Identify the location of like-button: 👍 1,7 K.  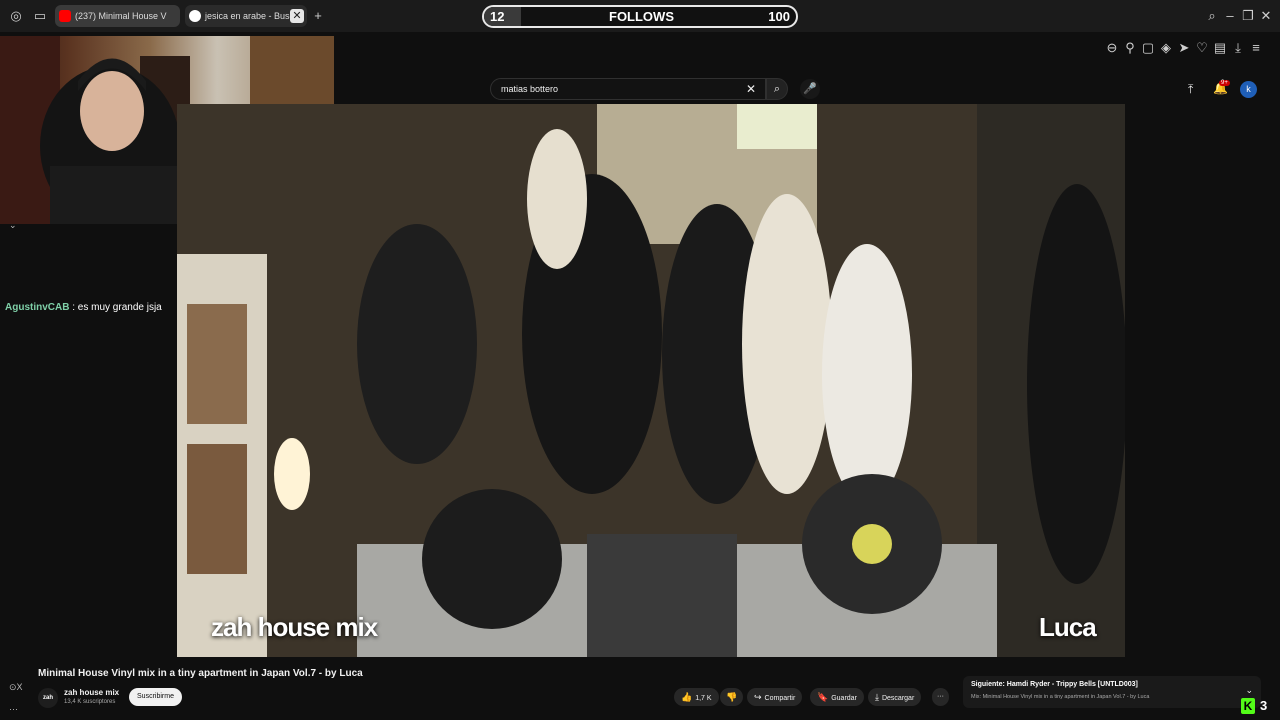
(696, 697).